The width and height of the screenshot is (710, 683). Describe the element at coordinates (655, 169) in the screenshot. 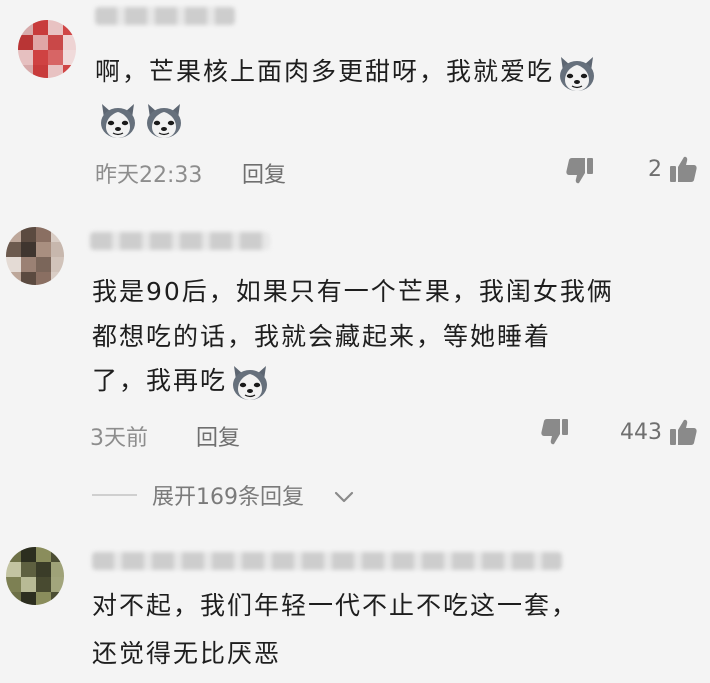

I see `like-count: 2` at that location.